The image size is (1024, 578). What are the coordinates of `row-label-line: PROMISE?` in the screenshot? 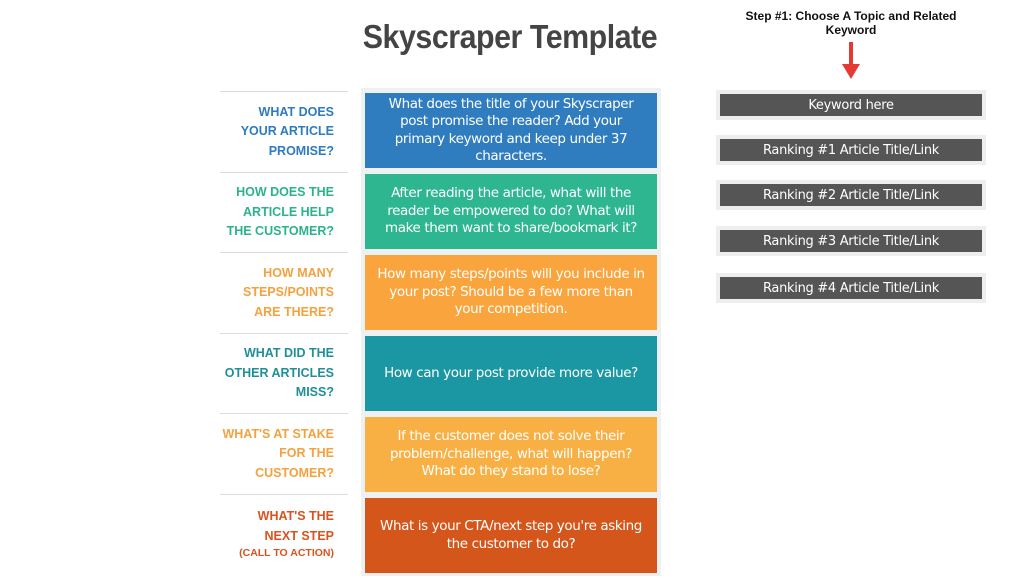 It's located at (301, 150).